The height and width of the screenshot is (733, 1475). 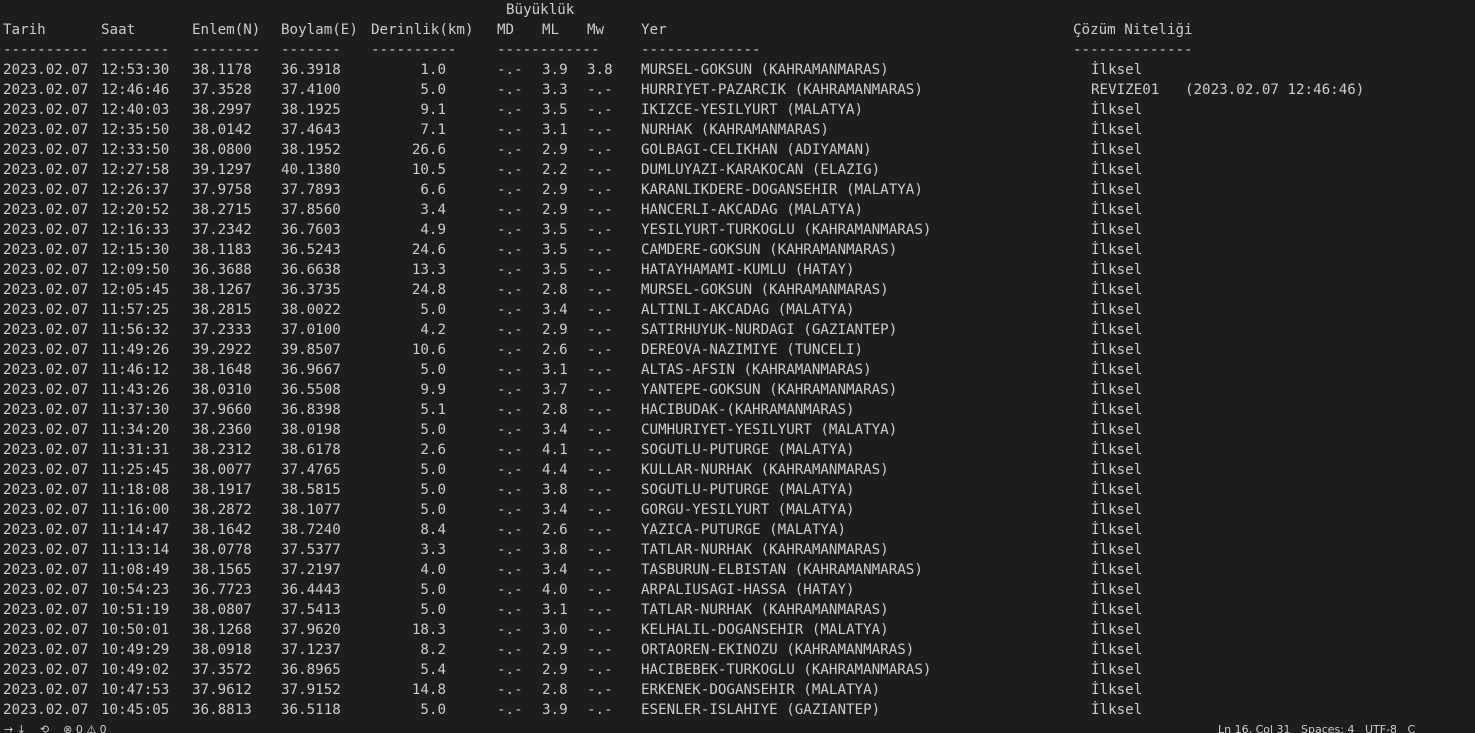 I want to click on cell-yer: ERKENEK-DOGANSEHIR (MALATYA), so click(x=761, y=690).